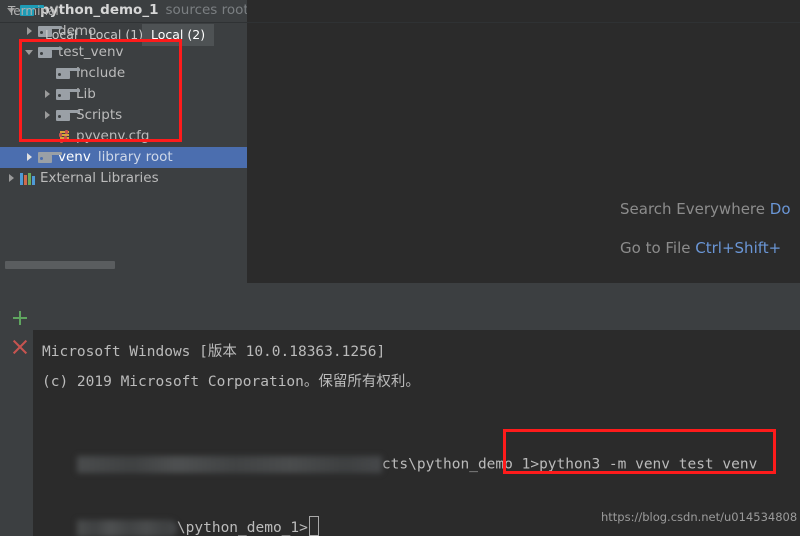  I want to click on tree-row-label: External Libraries, so click(99, 178).